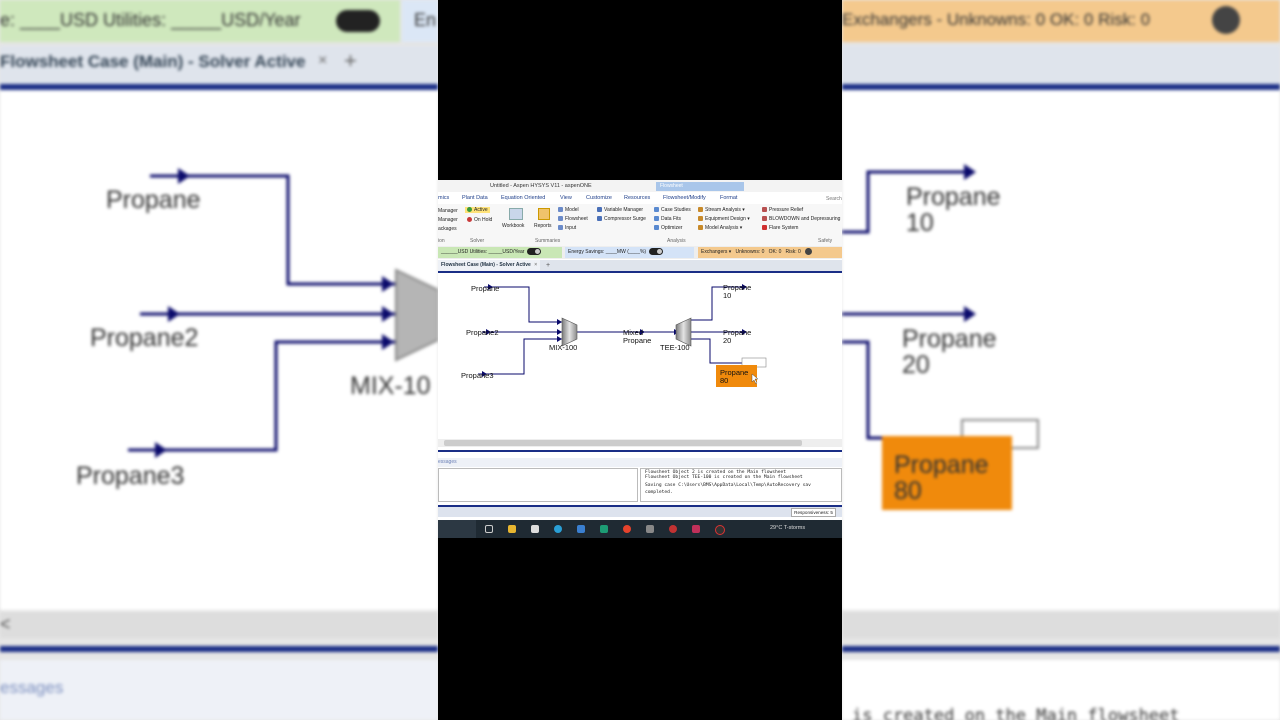 The width and height of the screenshot is (1280, 720). Describe the element at coordinates (780, 228) in the screenshot. I see `flare-system-button: Flare System` at that location.